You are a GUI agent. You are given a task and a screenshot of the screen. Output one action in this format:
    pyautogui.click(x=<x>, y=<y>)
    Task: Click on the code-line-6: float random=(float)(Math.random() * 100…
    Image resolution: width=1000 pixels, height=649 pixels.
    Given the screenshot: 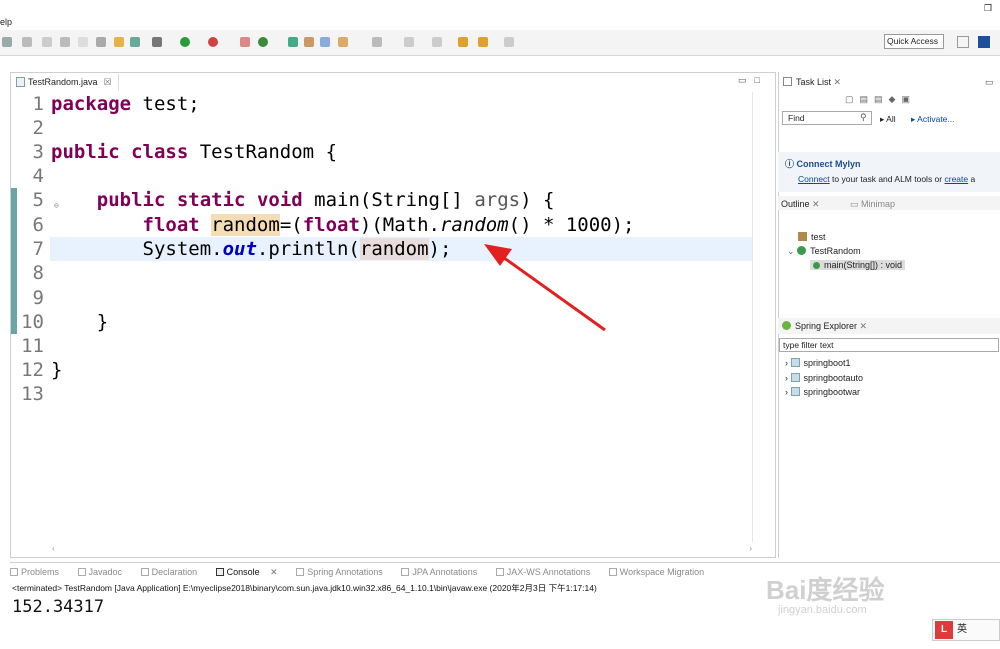 What is the action you would take?
    pyautogui.click(x=388, y=225)
    